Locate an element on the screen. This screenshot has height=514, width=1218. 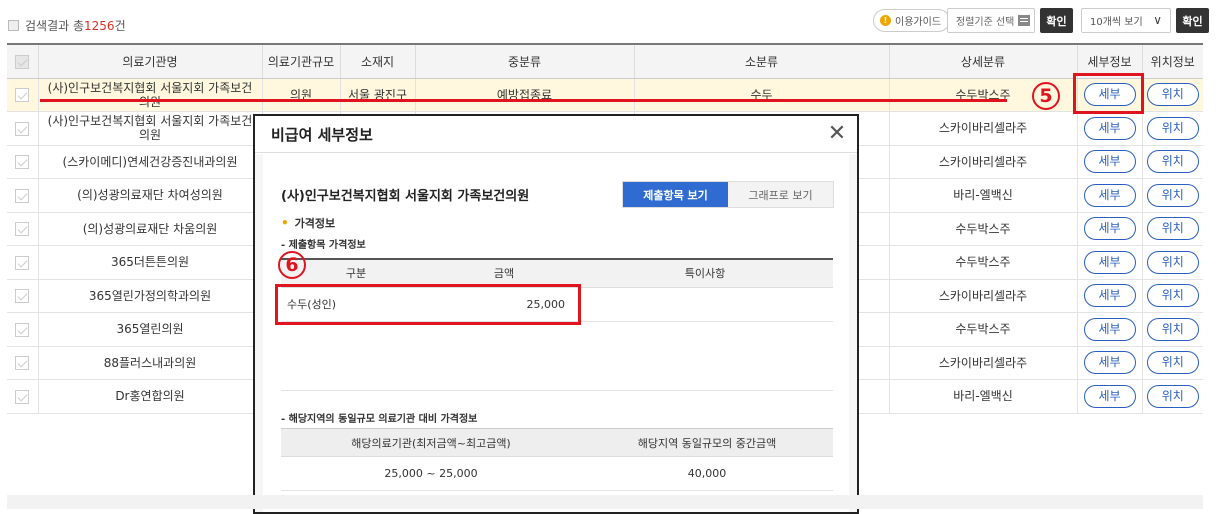
price-subheading: - 제출항목 가격정보 is located at coordinates (323, 245).